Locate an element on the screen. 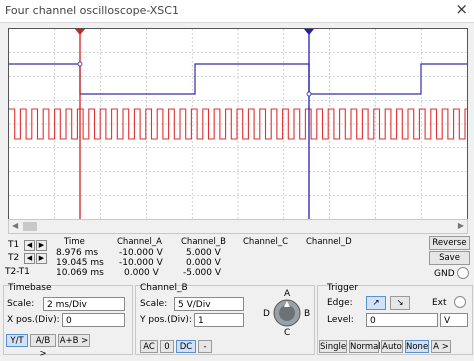 Image resolution: width=474 pixels, height=361 pixels. timebase-scale-field: 2 ms/Div is located at coordinates (84, 304).